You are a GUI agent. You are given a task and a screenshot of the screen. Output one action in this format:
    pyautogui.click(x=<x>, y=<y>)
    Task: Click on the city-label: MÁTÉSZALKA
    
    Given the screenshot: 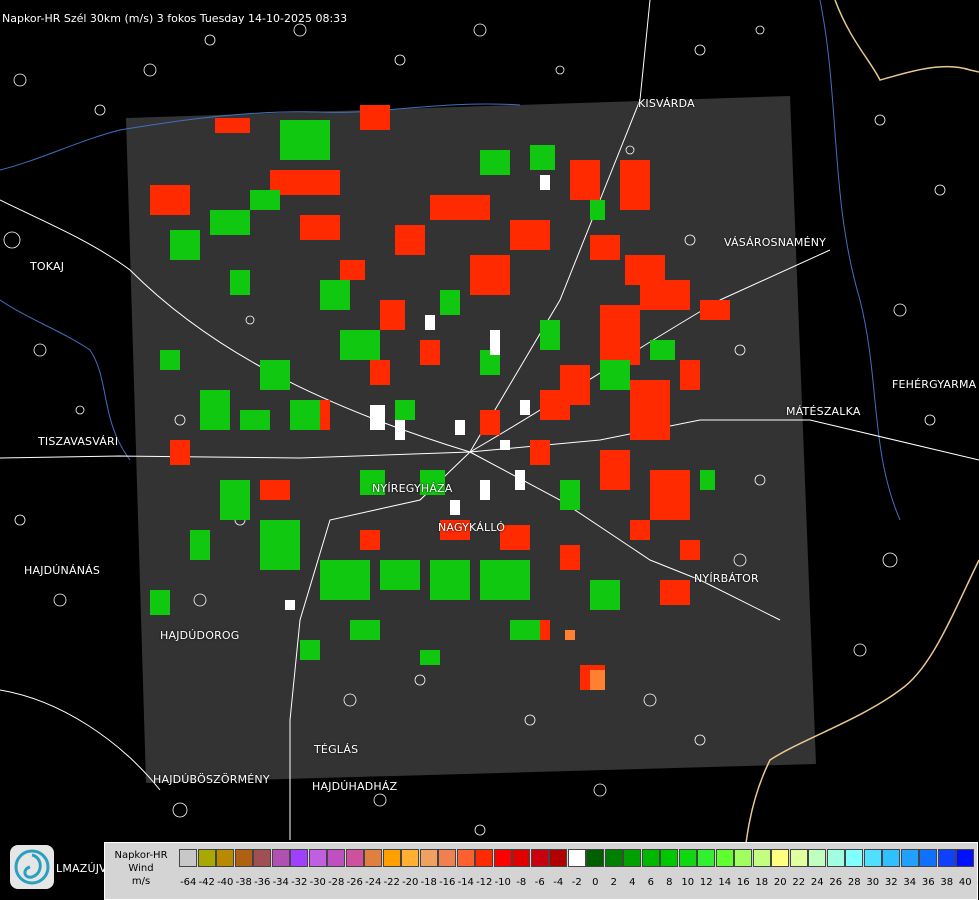 What is the action you would take?
    pyautogui.click(x=823, y=411)
    